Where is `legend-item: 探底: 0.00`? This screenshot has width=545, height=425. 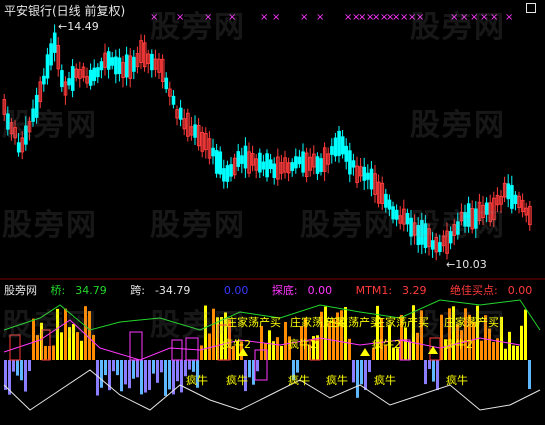
legend-item: 探底: 0.00 is located at coordinates (302, 290).